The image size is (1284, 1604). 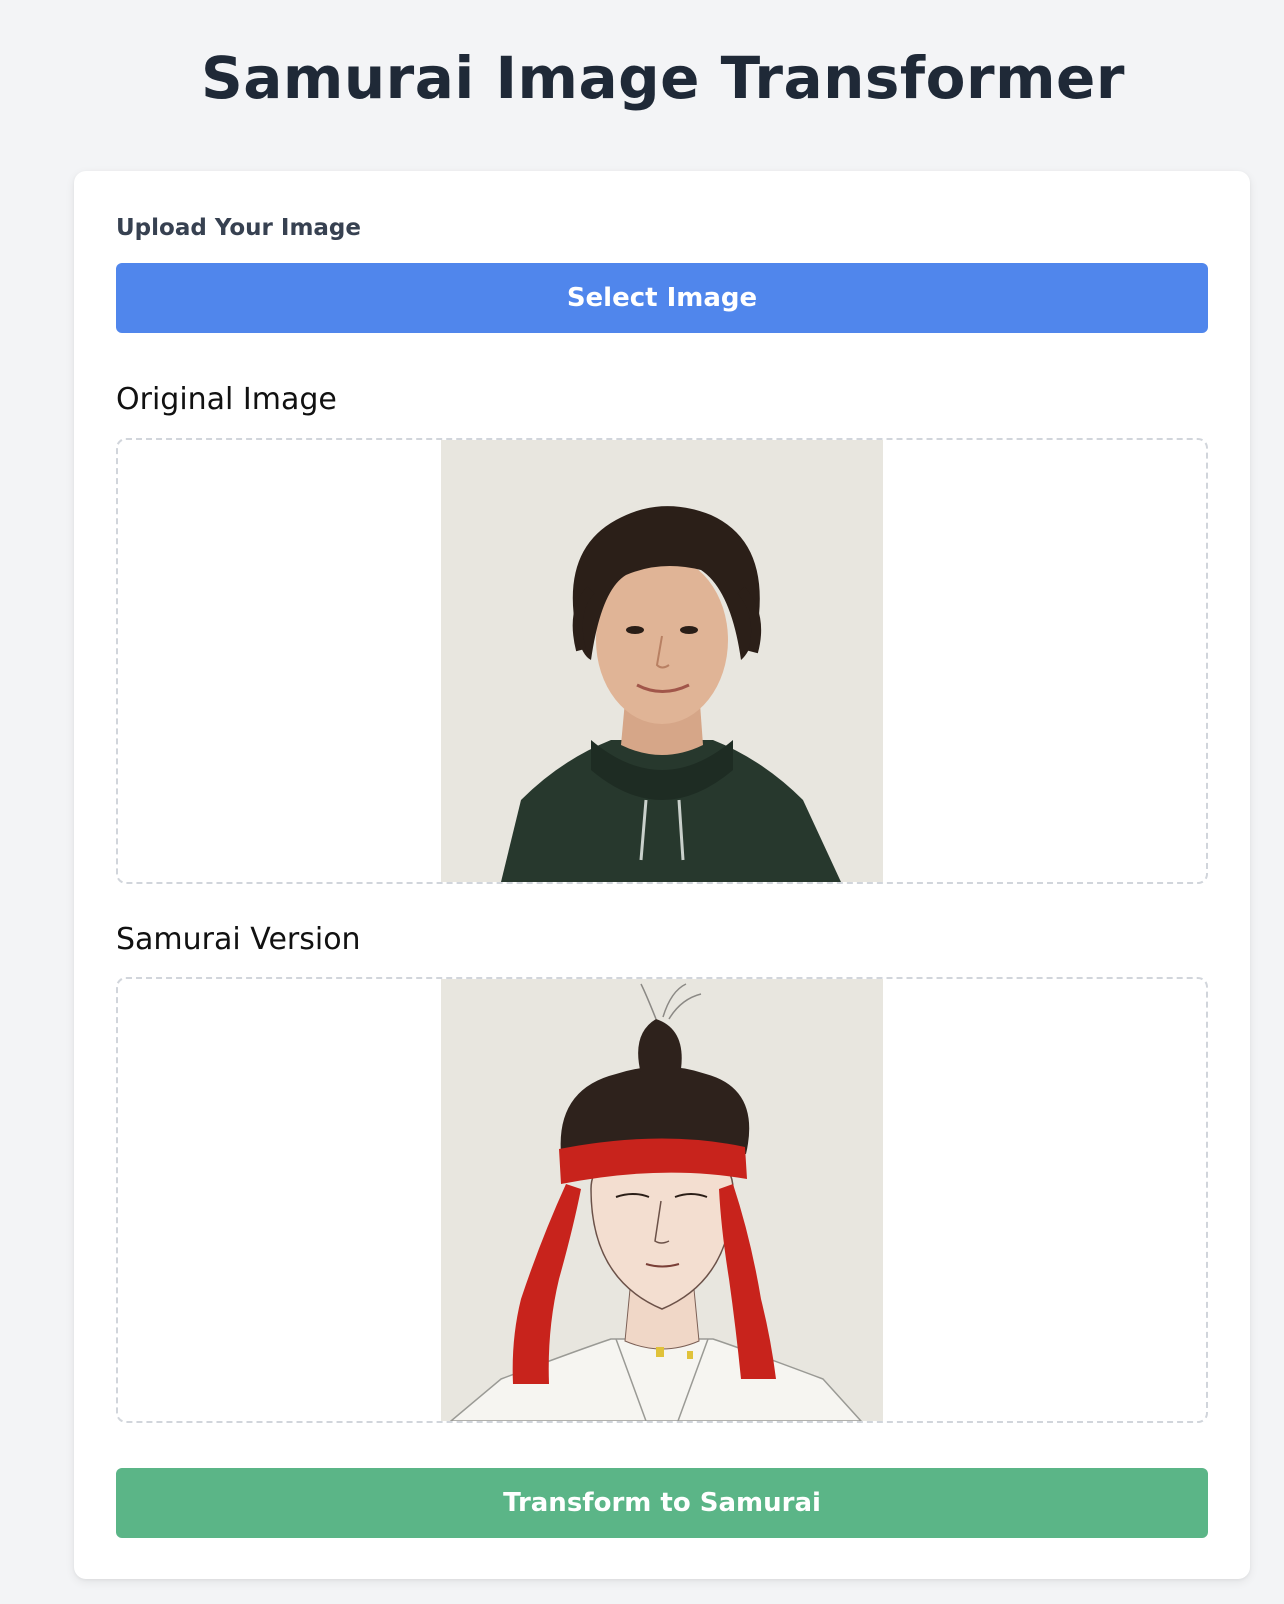 I want to click on samurai-image, so click(x=662, y=1200).